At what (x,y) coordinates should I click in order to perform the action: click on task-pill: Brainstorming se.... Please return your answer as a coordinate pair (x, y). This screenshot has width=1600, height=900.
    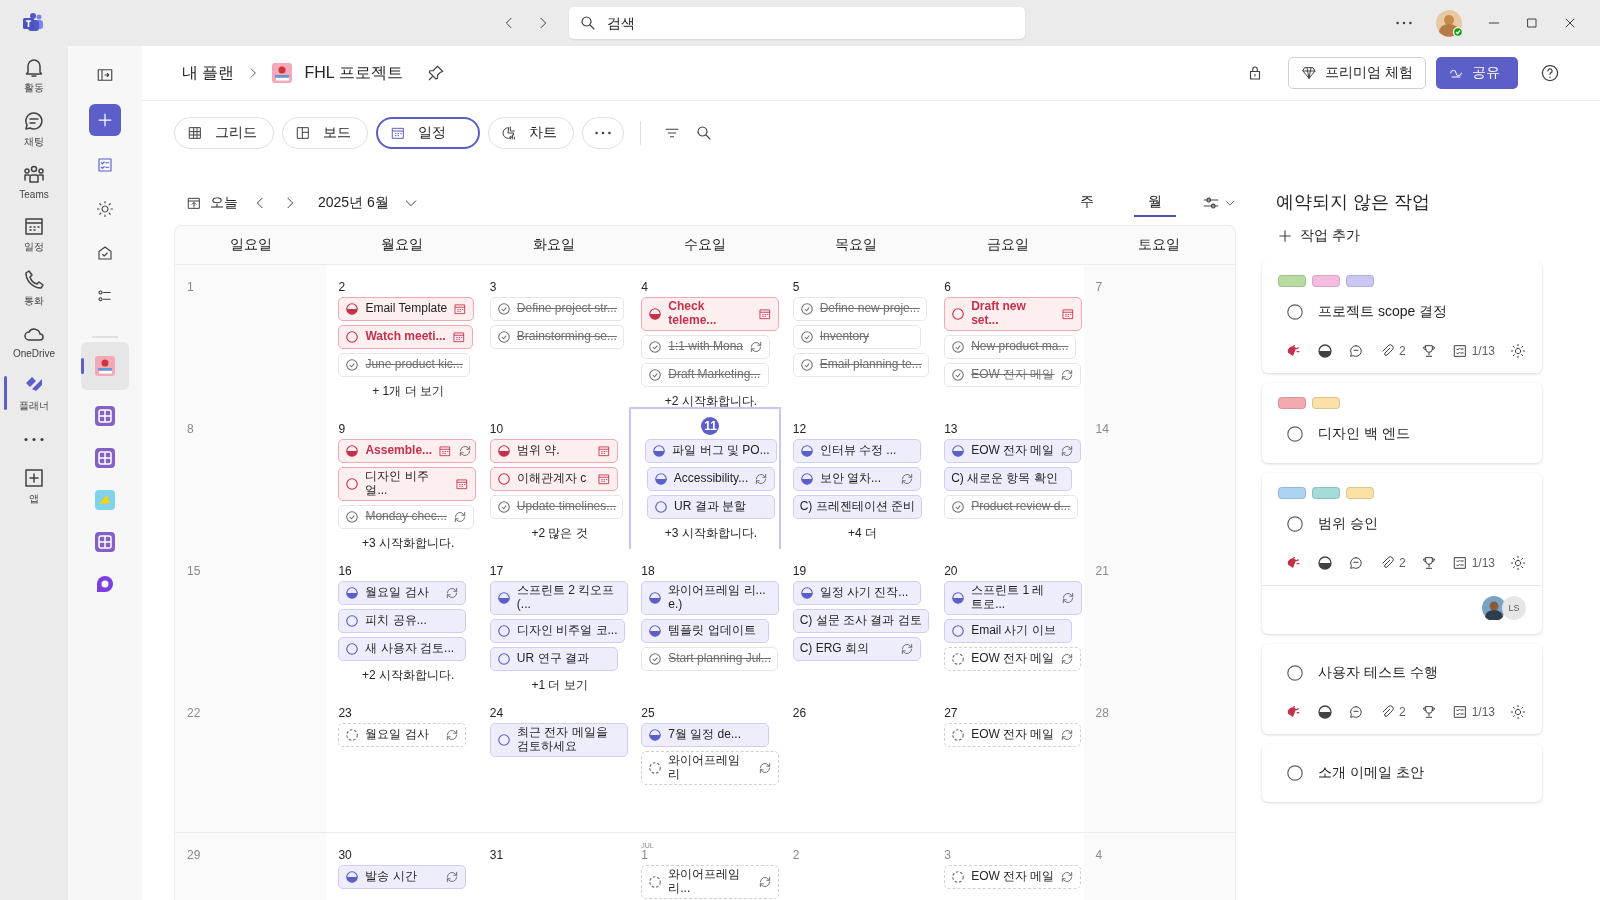
    Looking at the image, I should click on (556, 337).